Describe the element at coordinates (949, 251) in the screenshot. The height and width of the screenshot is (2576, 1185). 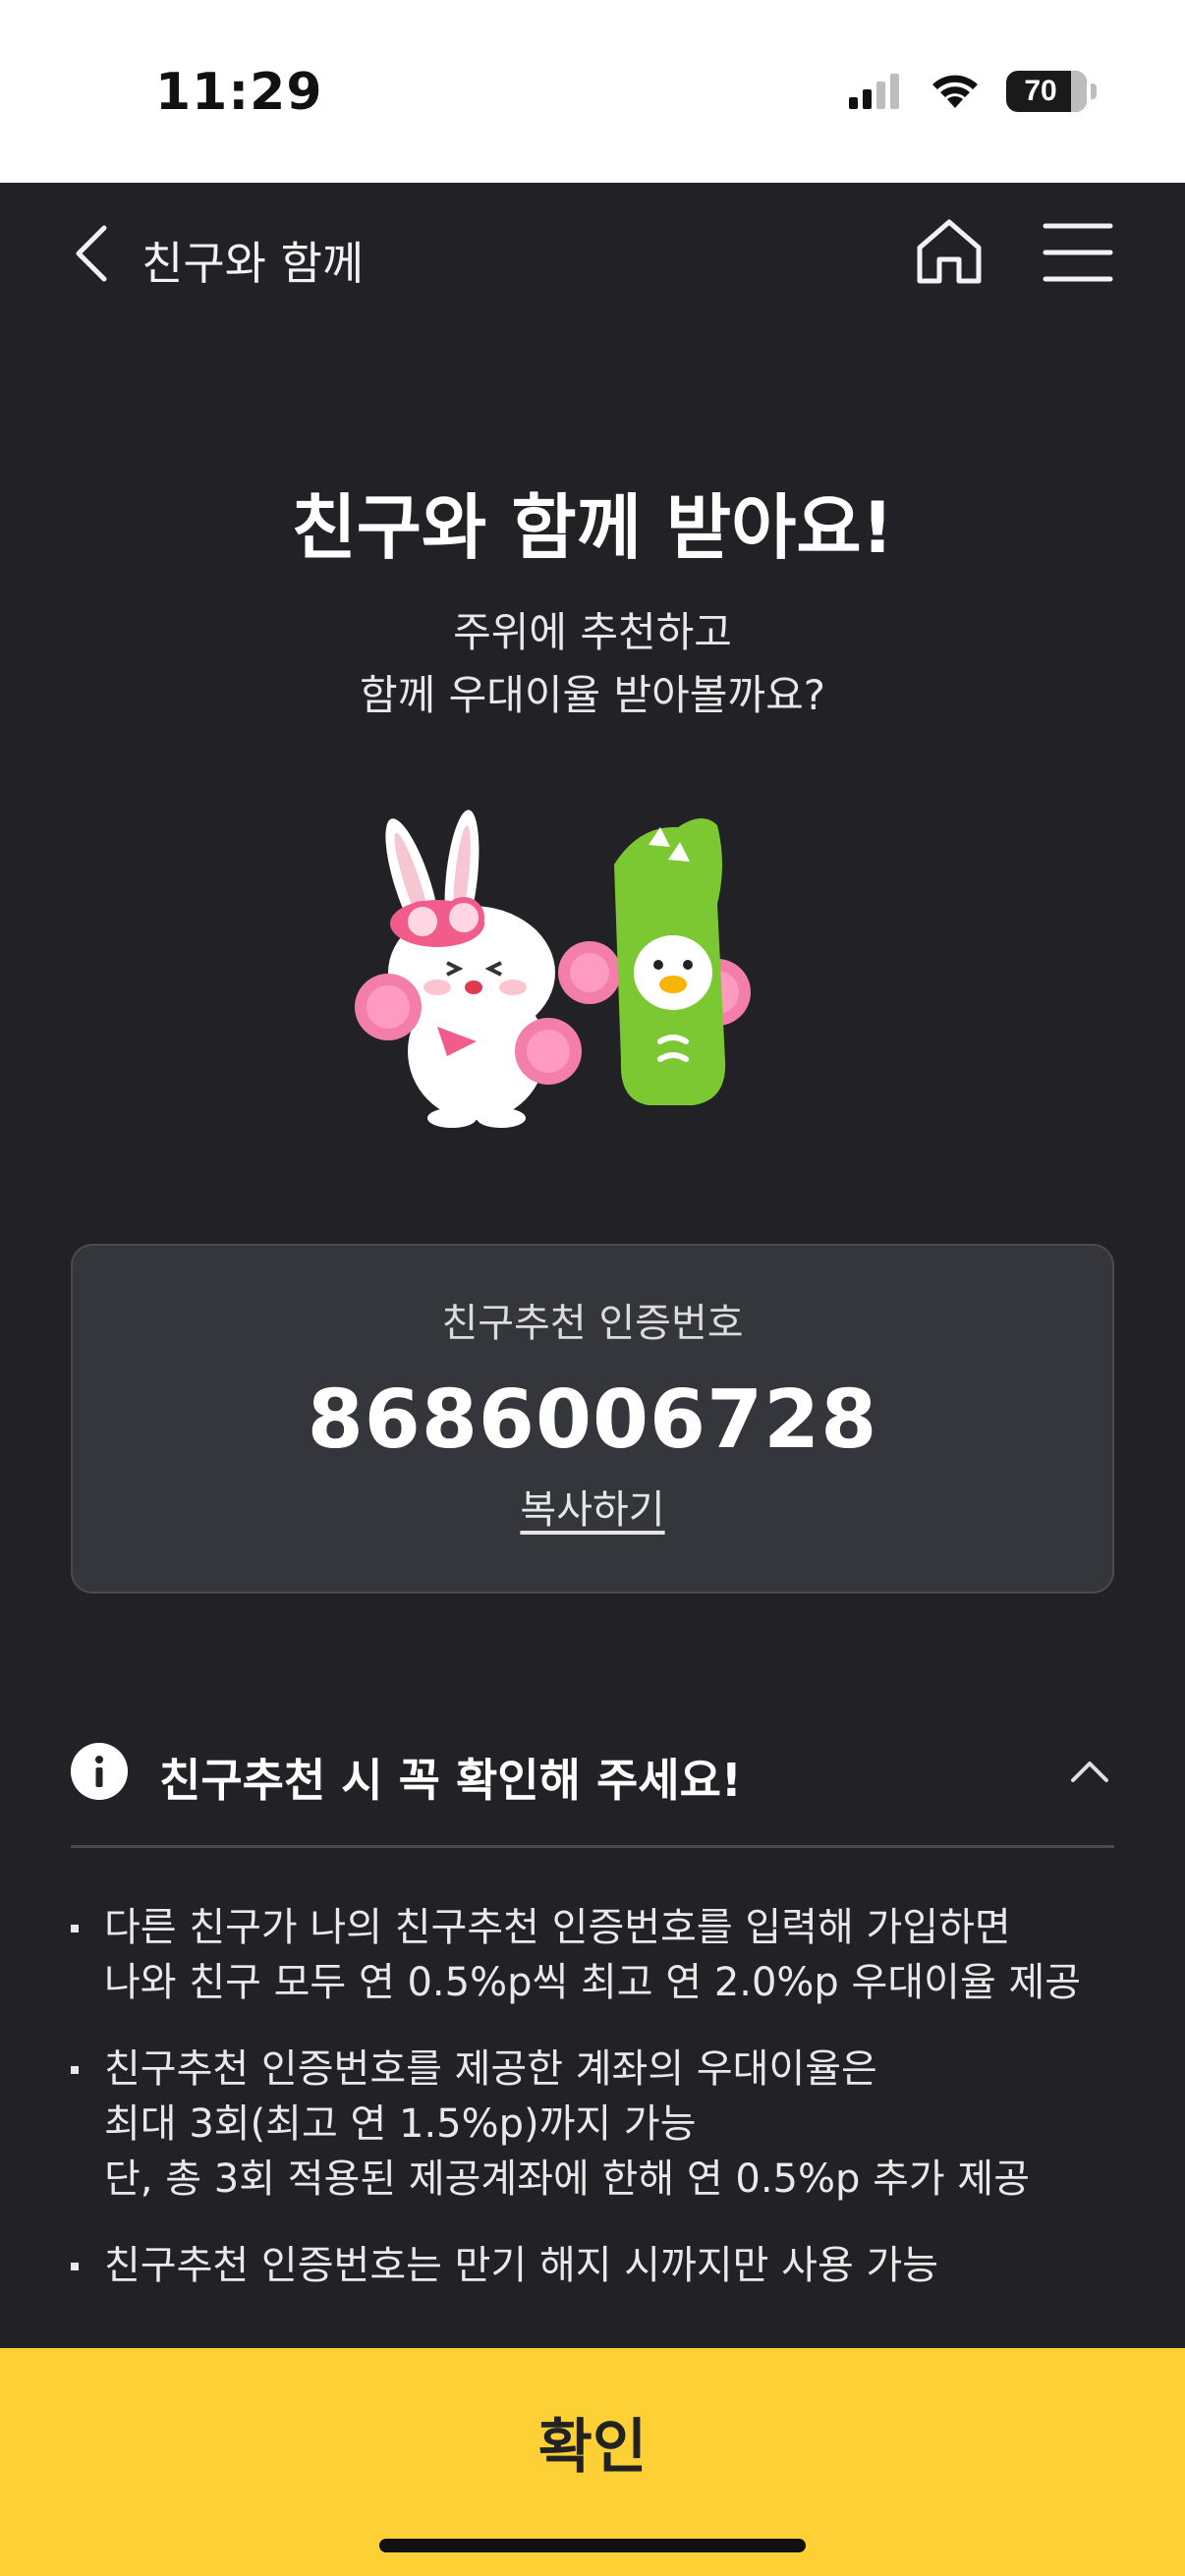
I see `home-icon` at that location.